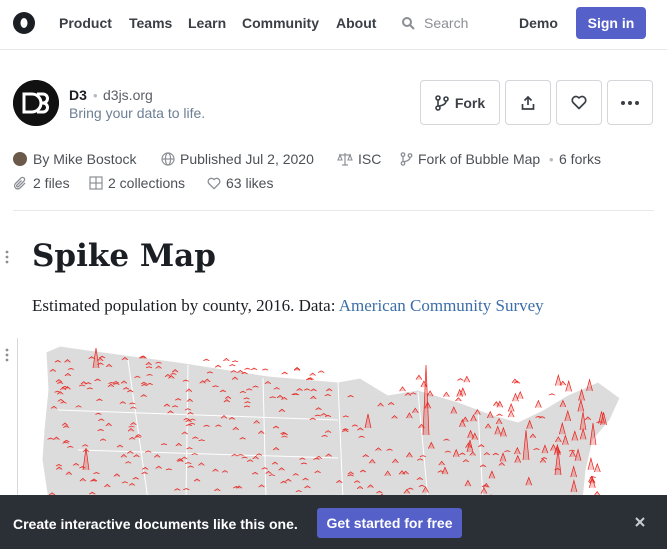 Image resolution: width=667 pixels, height=549 pixels. What do you see at coordinates (479, 159) in the screenshot?
I see `fork-of-link: Fork of Bubble Map` at bounding box center [479, 159].